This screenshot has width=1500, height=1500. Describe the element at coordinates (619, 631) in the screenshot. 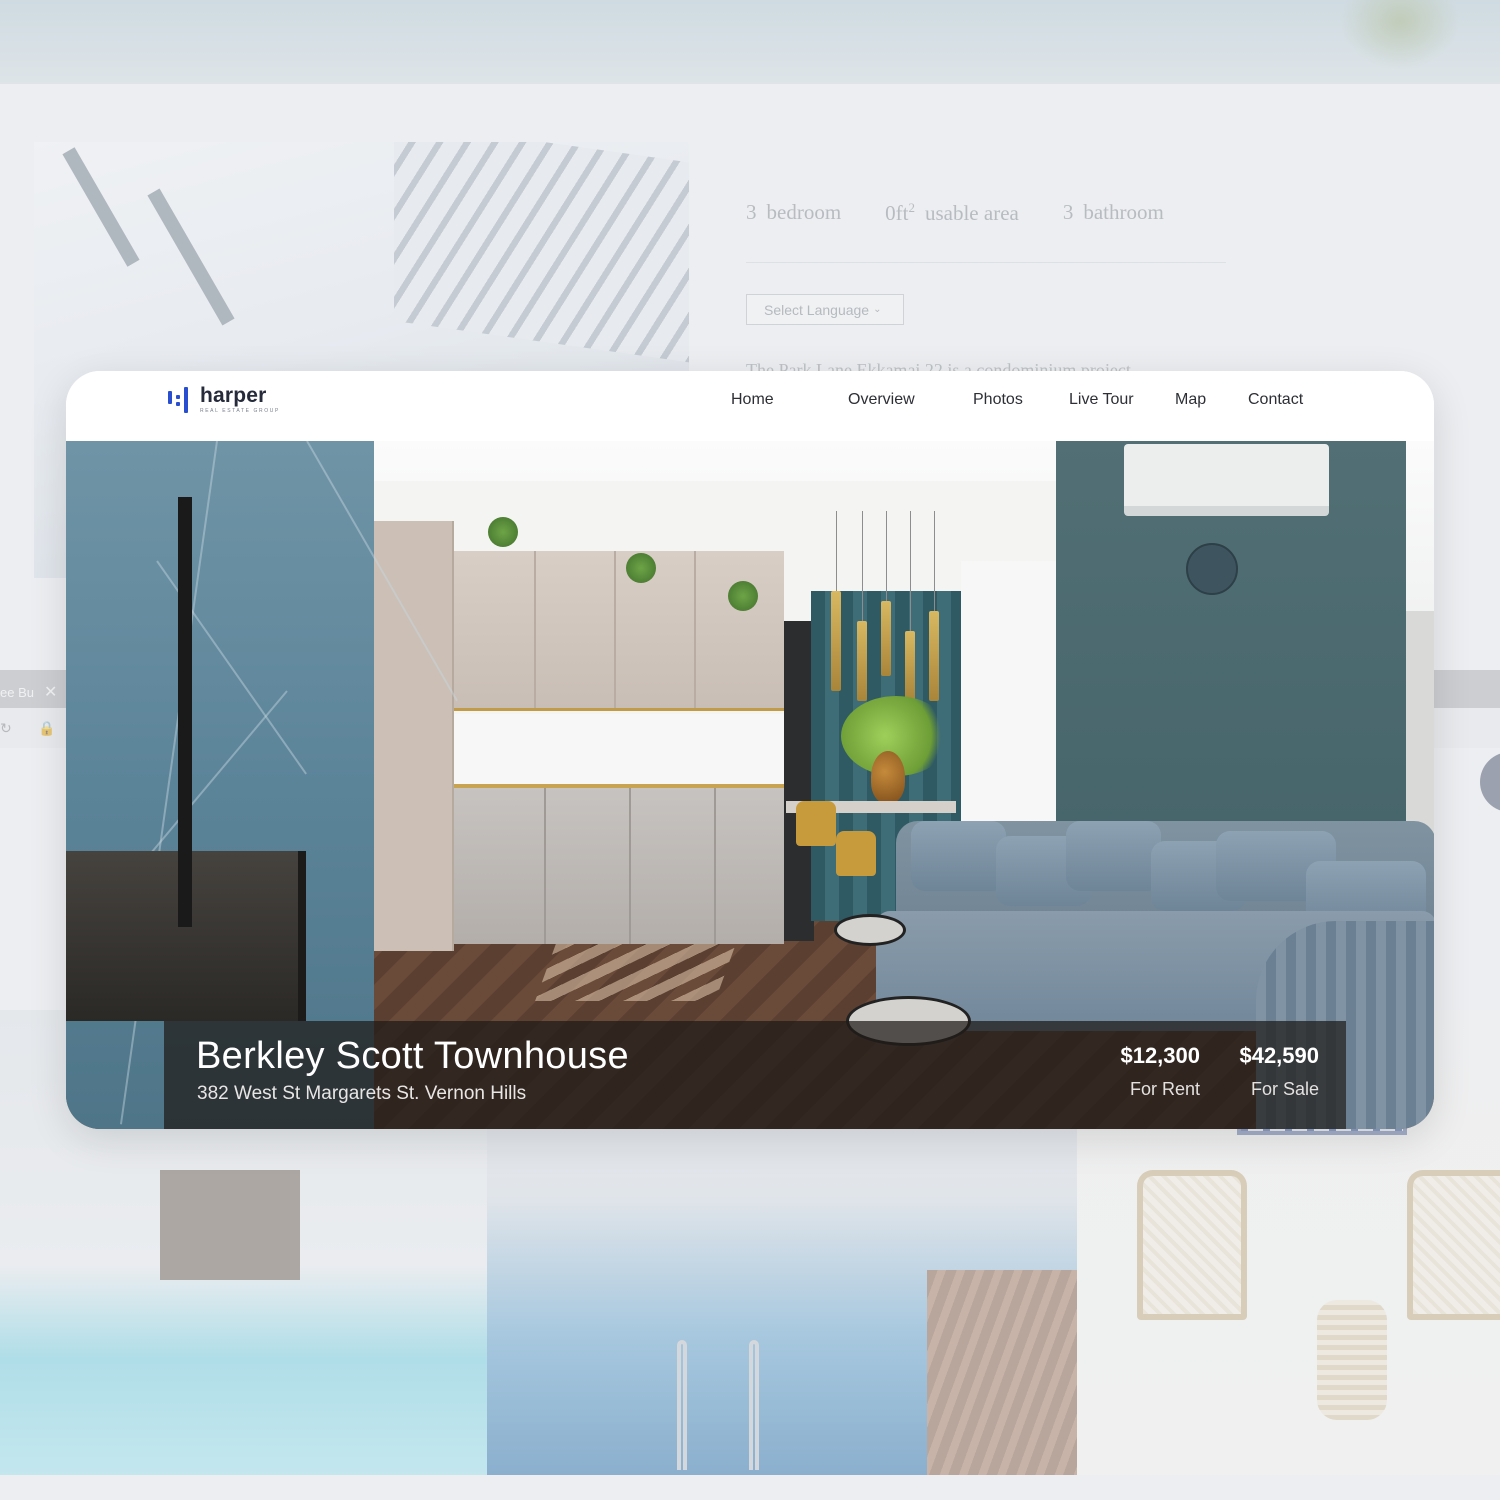

I see `kitchen-upper-cabinets` at that location.